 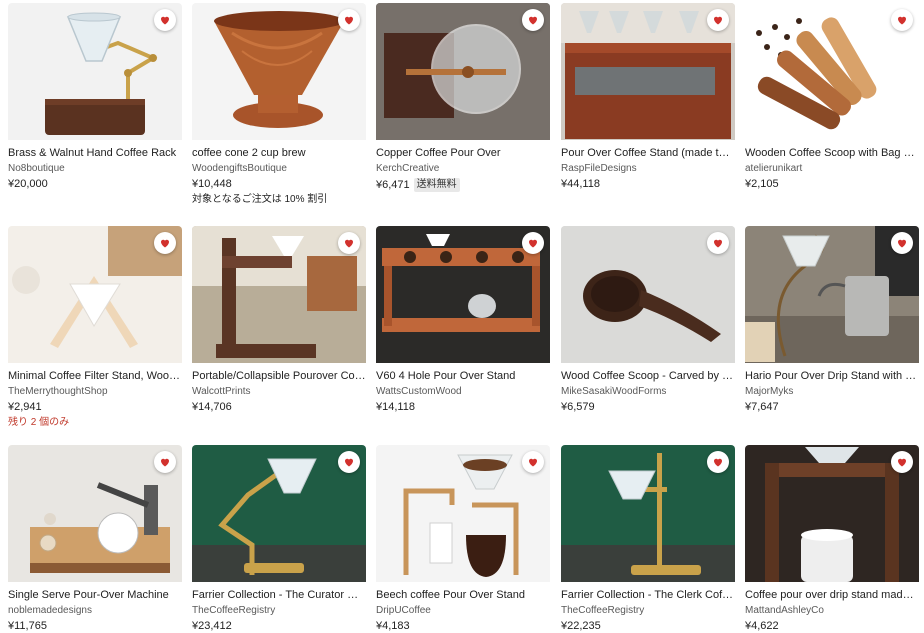 What do you see at coordinates (36, 168) in the screenshot?
I see `shop-name: No8boutique` at bounding box center [36, 168].